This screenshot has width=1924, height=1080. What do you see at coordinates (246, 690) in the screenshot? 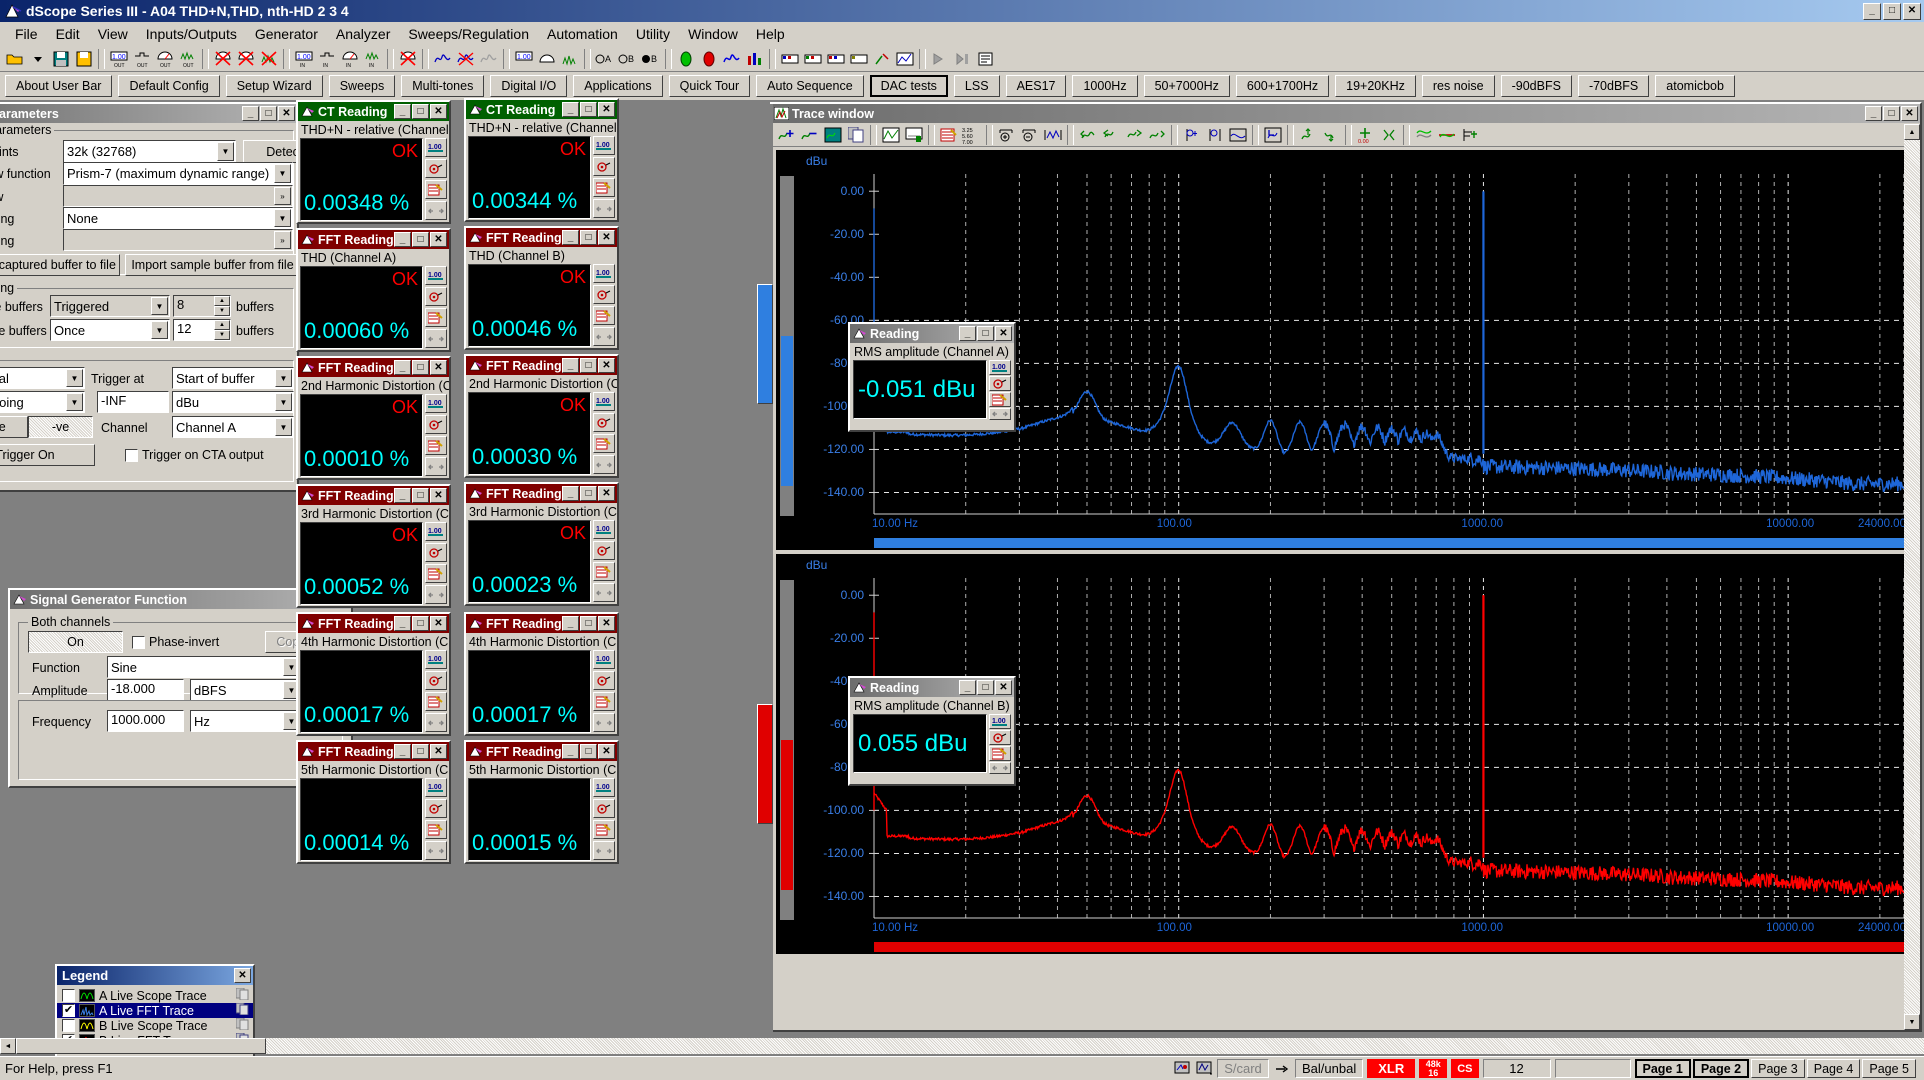
I see `amplitude-units-combo: dBFS ▼` at bounding box center [246, 690].